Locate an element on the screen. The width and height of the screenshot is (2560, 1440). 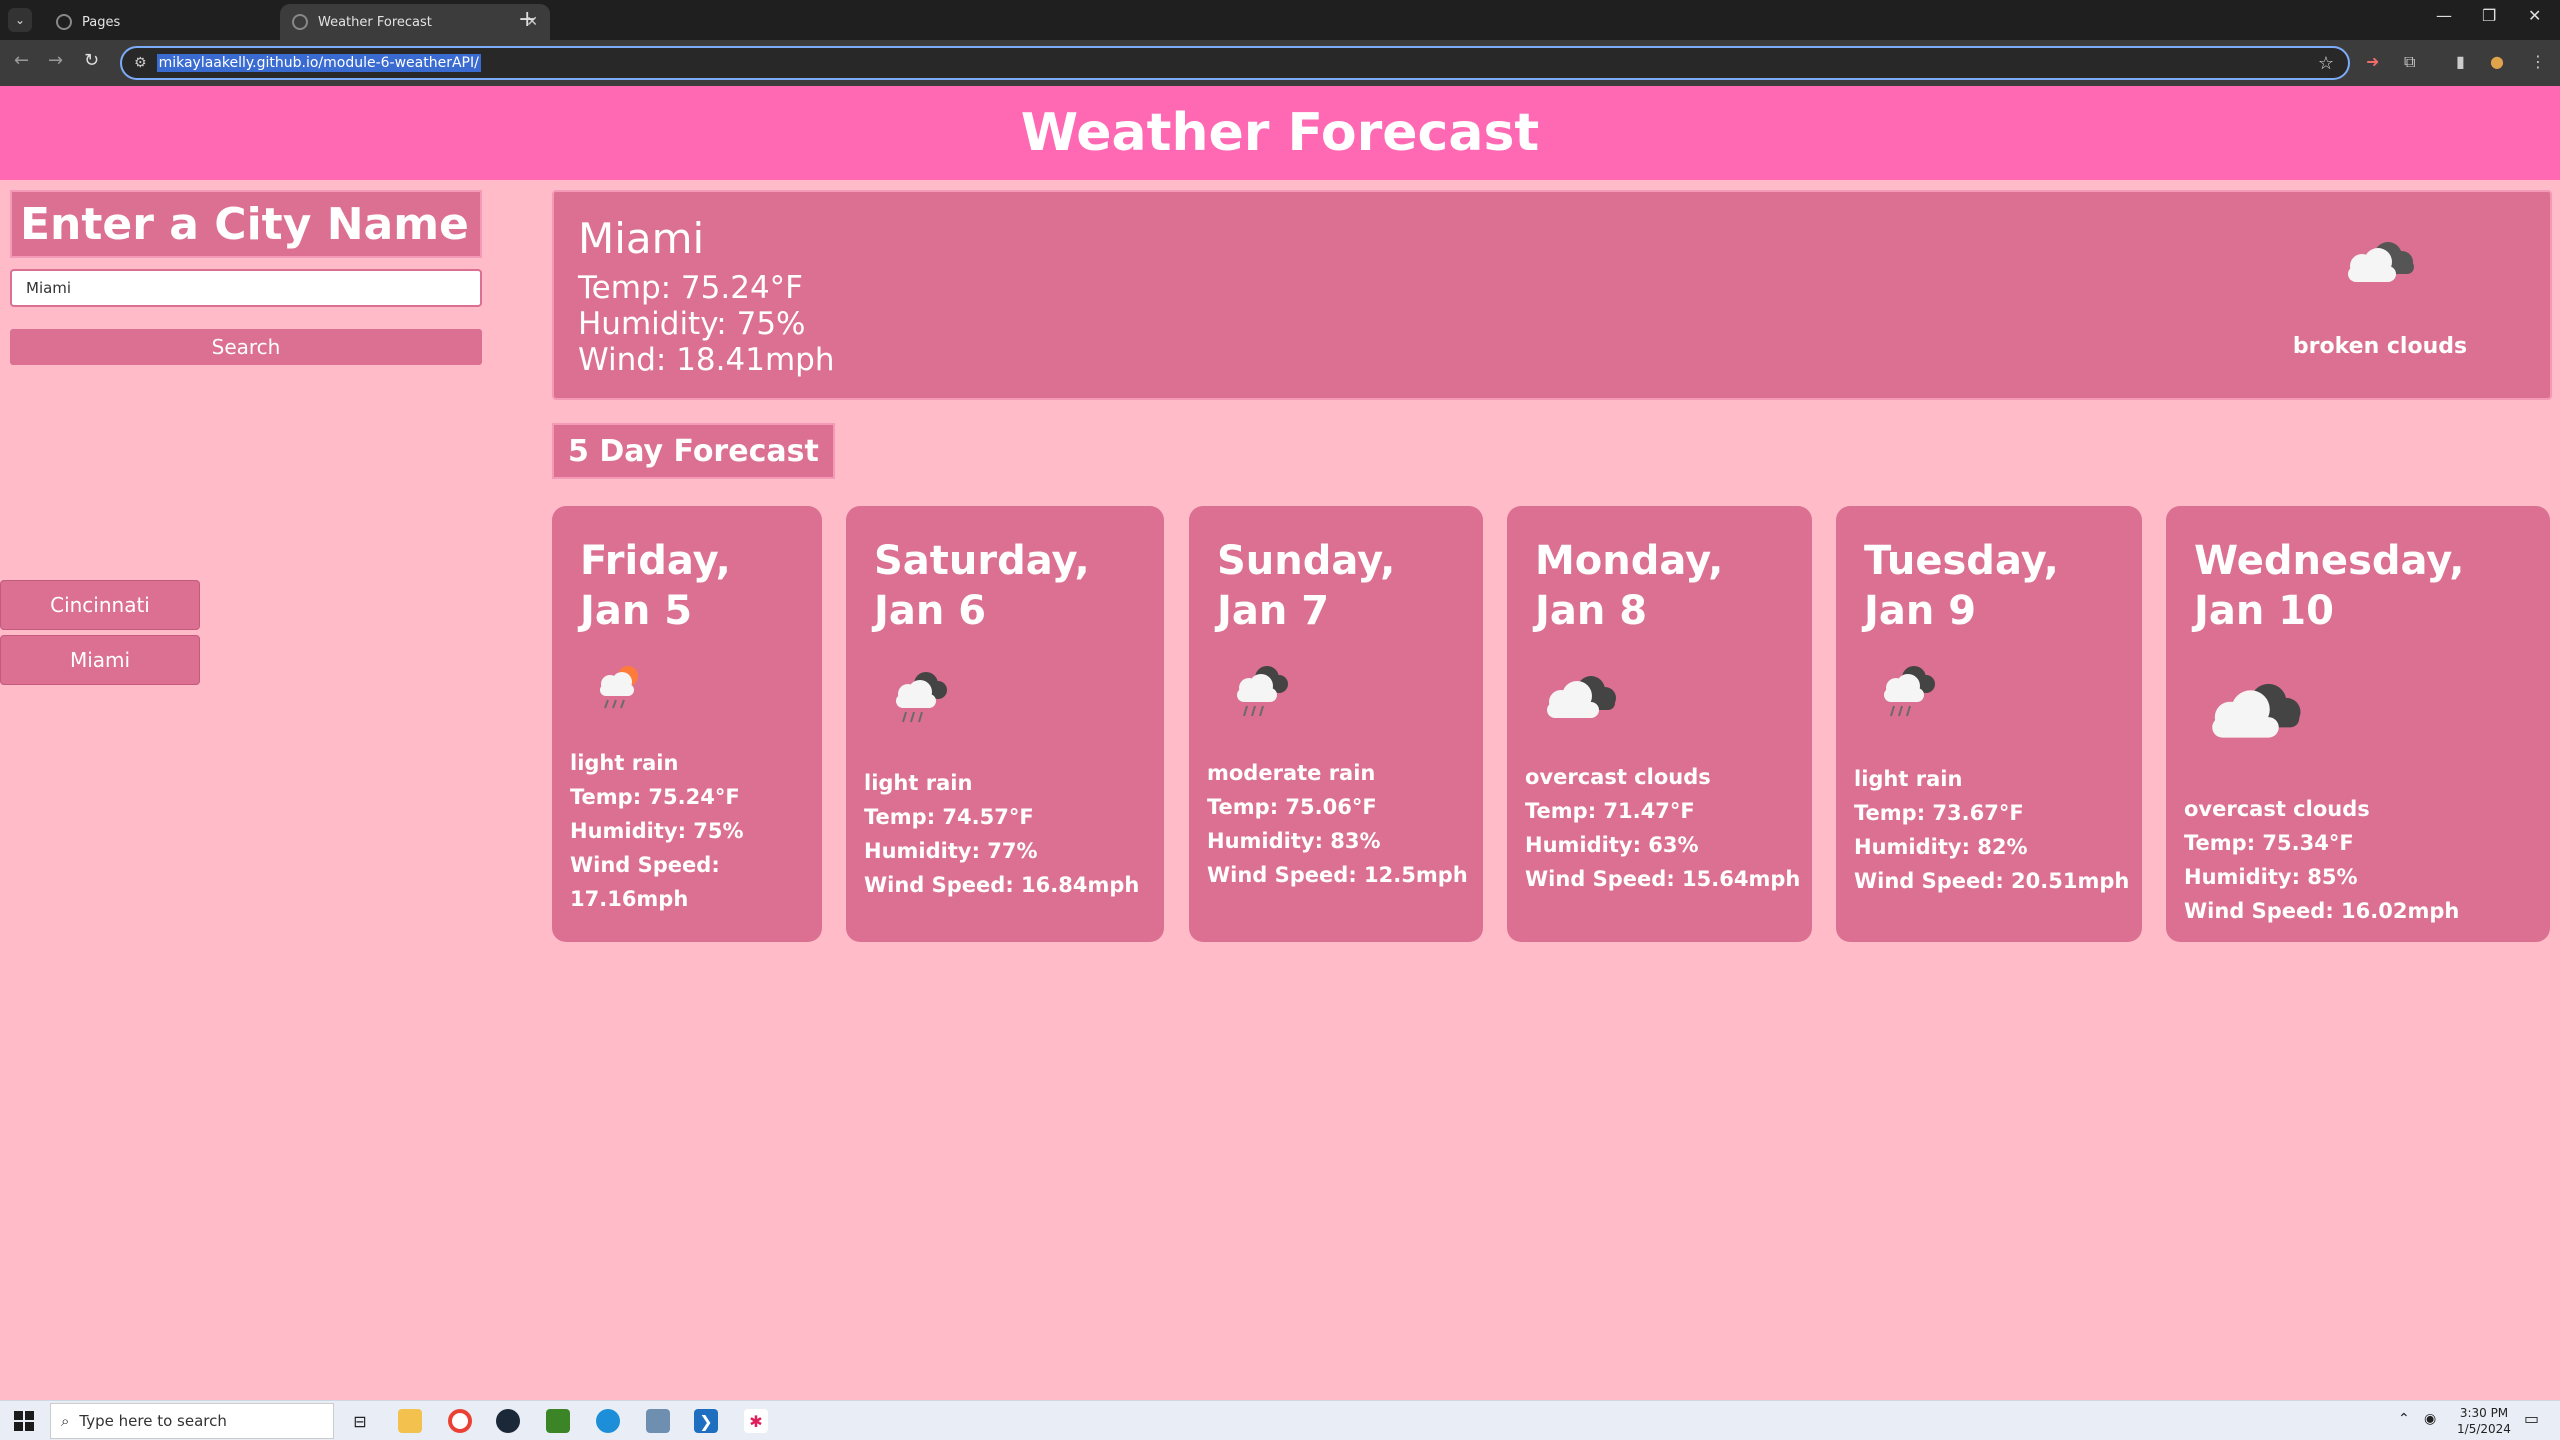
forecast-day: Tuesday, Jan 9 is located at coordinates (1961, 586).